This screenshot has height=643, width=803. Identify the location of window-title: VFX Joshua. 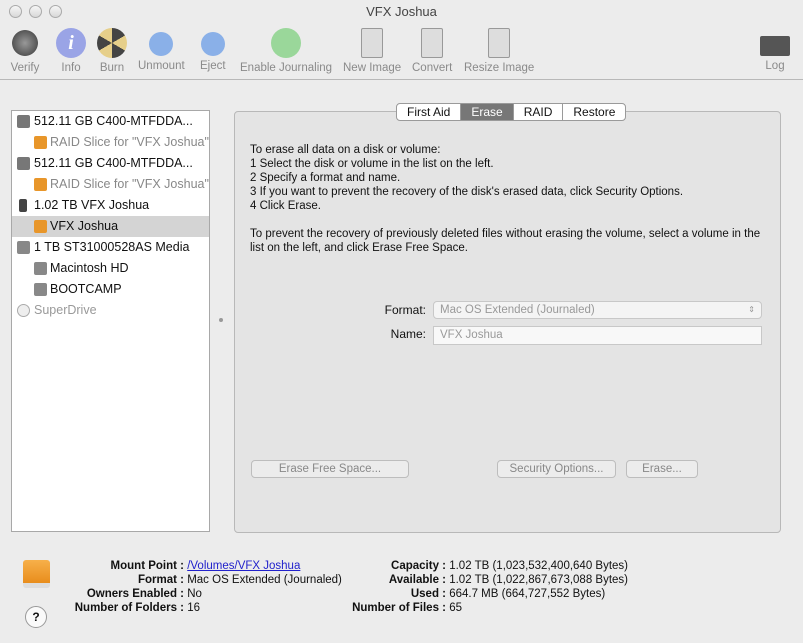
(401, 11).